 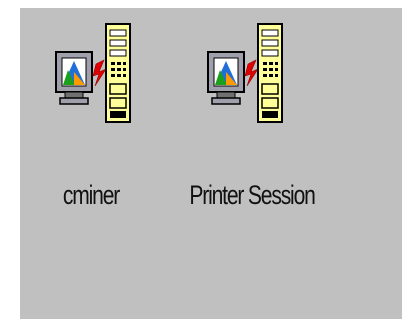 I want to click on printer-session-icon, so click(x=244, y=74).